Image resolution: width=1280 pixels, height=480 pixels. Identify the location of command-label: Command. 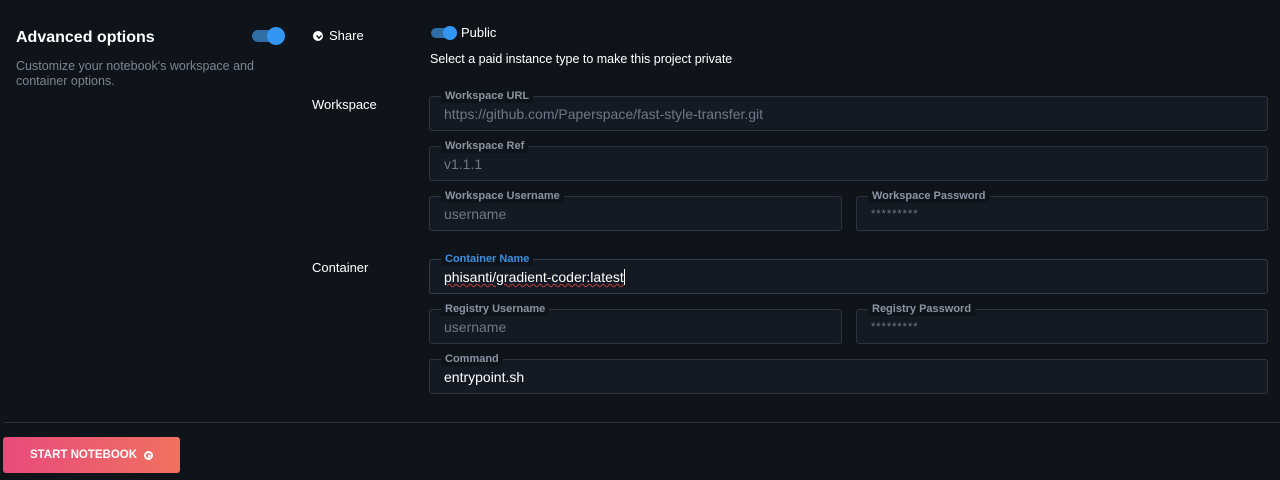
(472, 359).